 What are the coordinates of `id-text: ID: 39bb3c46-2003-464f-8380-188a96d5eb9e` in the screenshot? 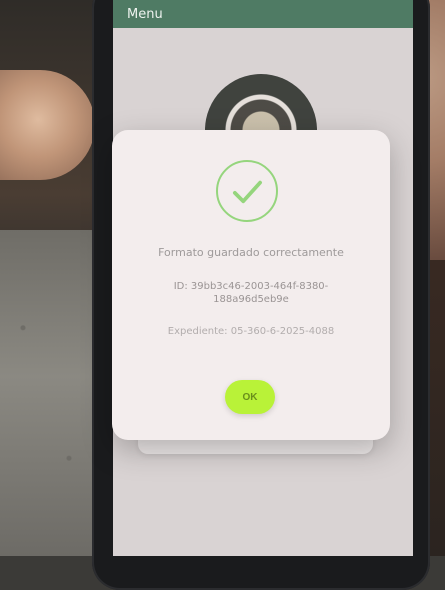 It's located at (251, 293).